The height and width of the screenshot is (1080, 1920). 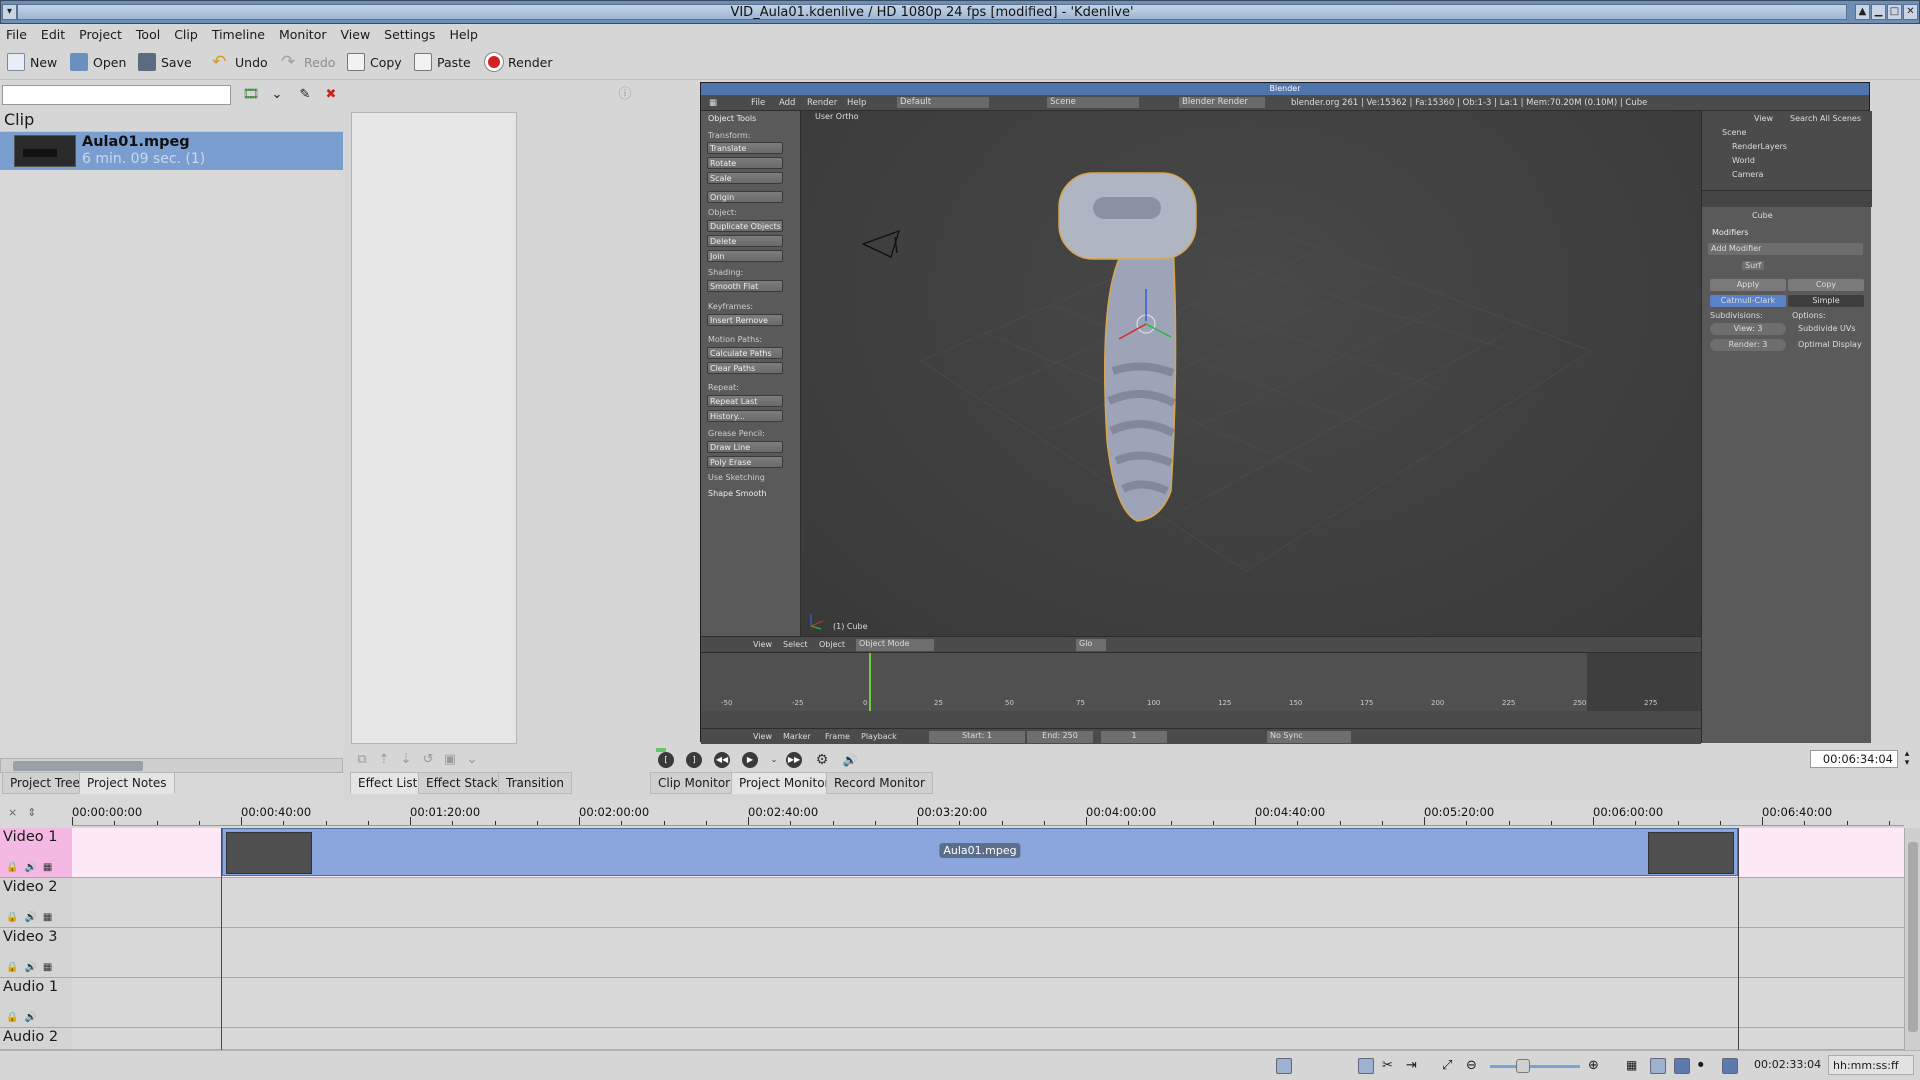 I want to click on save-effect-icon: ▣, so click(x=450, y=760).